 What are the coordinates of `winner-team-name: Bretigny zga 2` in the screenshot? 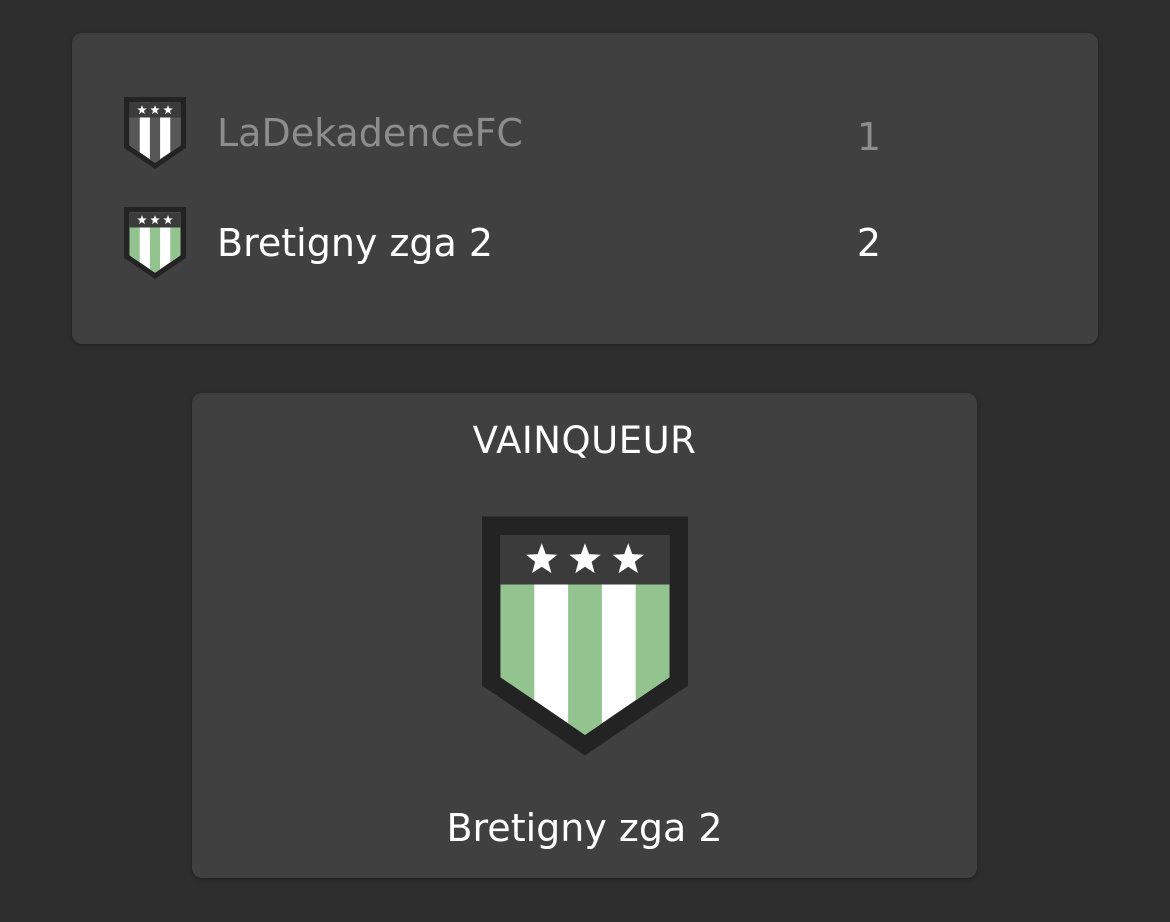 It's located at (584, 828).